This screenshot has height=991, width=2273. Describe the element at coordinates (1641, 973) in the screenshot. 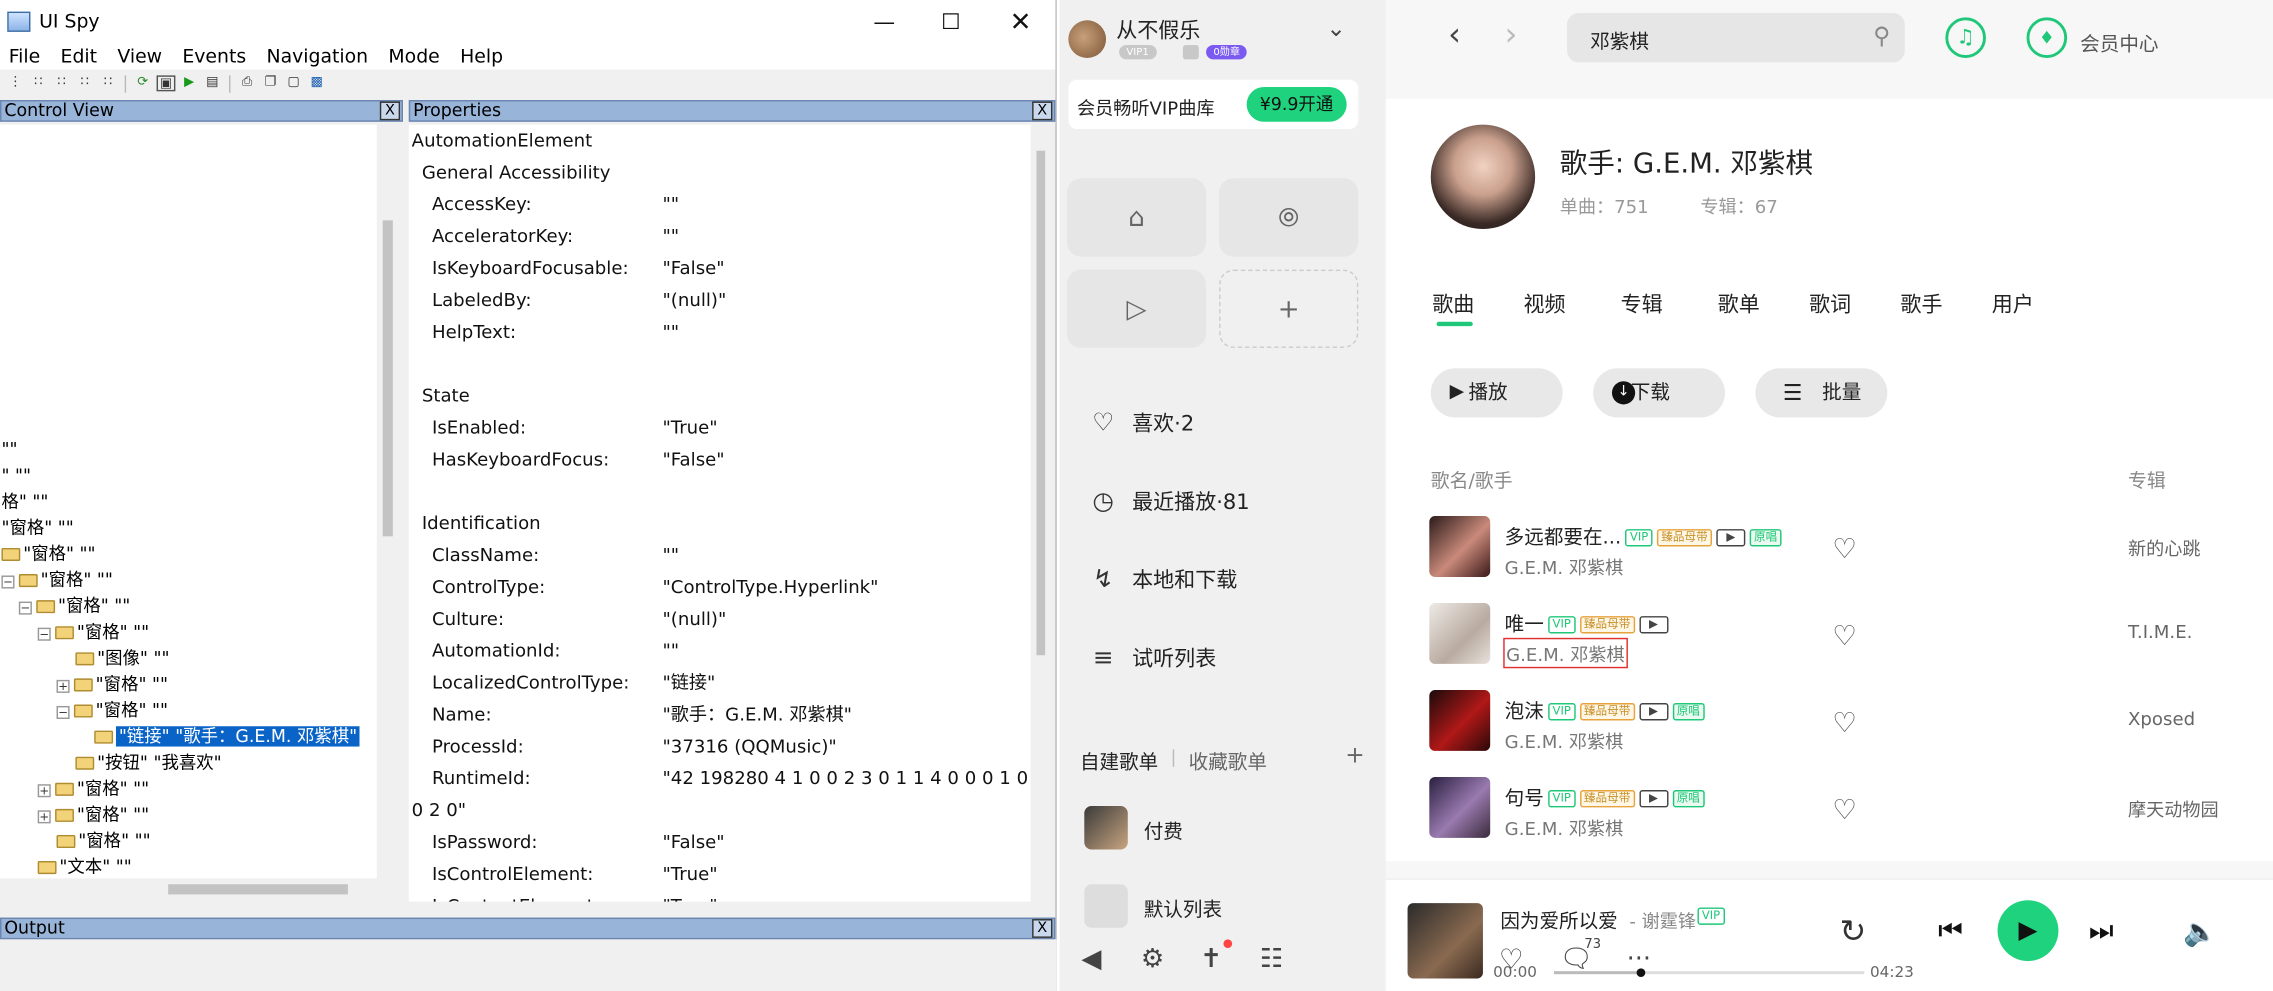

I see `progress-knob` at that location.